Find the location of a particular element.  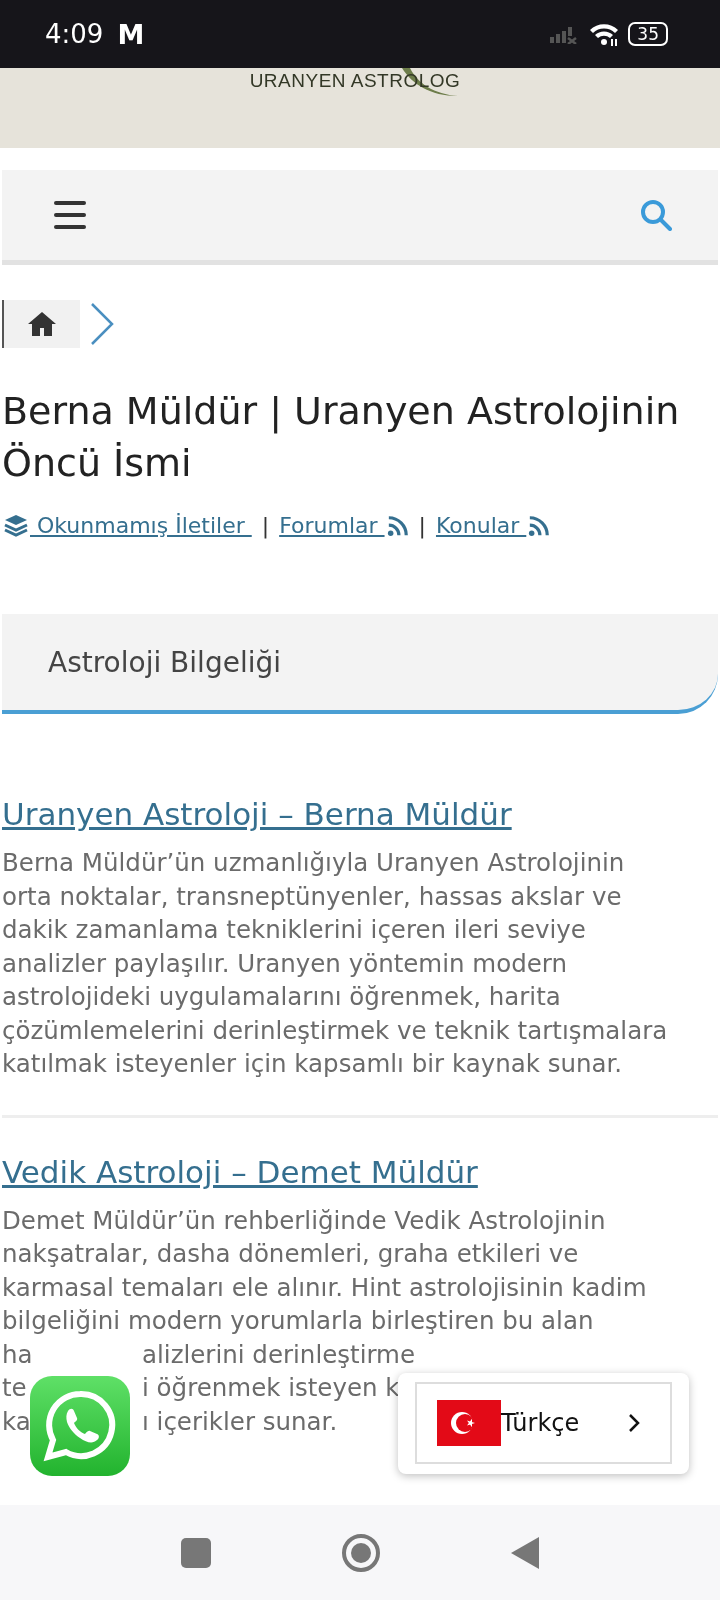

paragraph-text: astrolojideki uygulamalarını öğrenmek, harita is located at coordinates (281, 997).